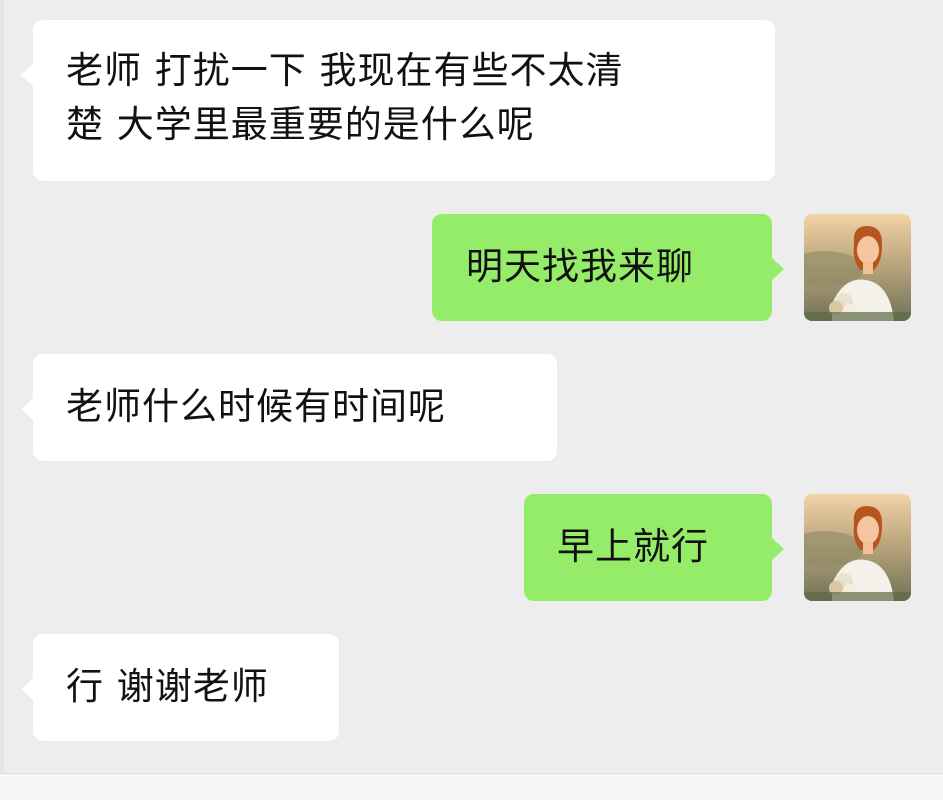 This screenshot has width=943, height=800. What do you see at coordinates (256, 406) in the screenshot?
I see `message-text: 老师什么时候有时间呢` at bounding box center [256, 406].